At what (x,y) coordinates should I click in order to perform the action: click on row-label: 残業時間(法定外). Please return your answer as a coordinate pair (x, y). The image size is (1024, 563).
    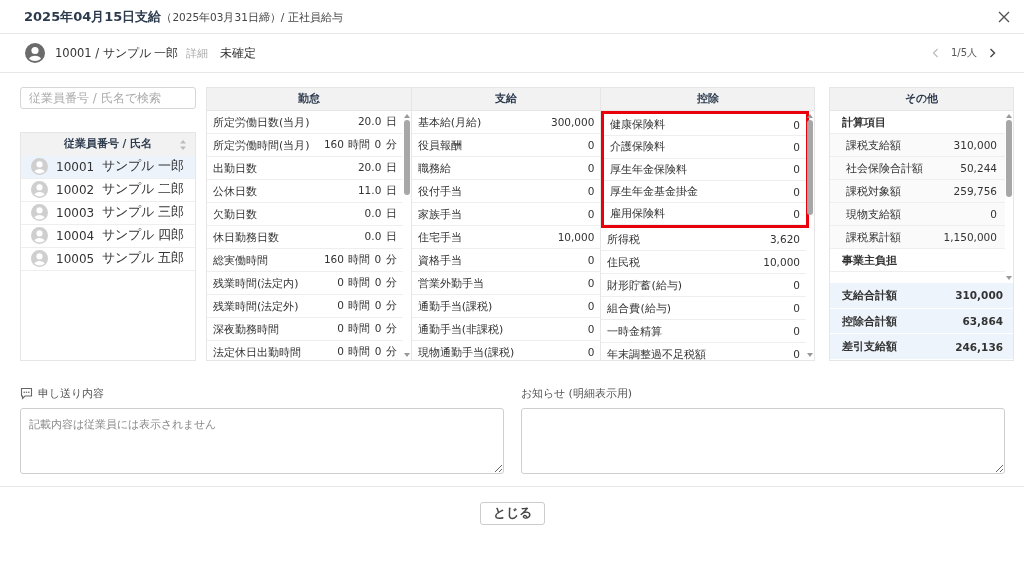
    Looking at the image, I should click on (256, 306).